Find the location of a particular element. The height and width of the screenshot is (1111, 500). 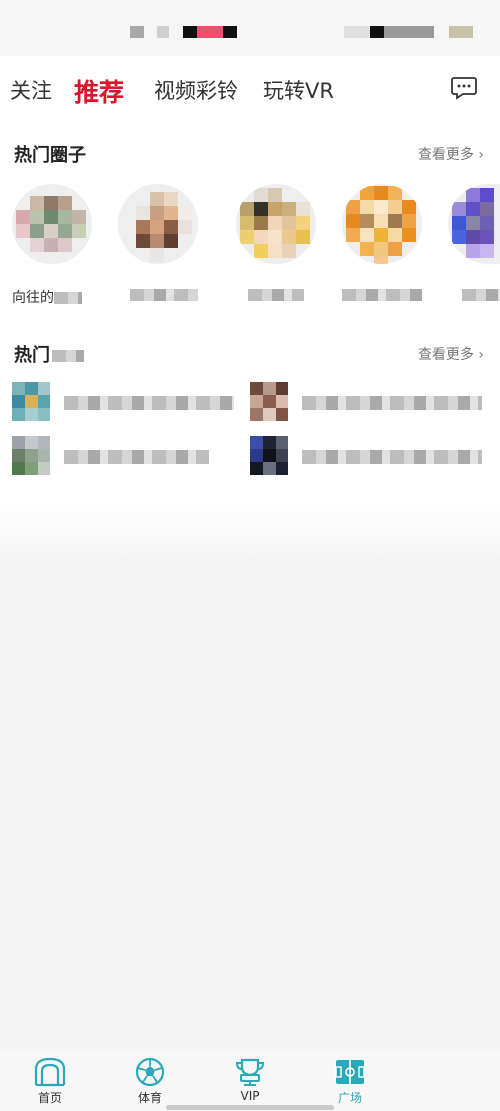

nav-home: 首页 is located at coordinates (50, 1083).